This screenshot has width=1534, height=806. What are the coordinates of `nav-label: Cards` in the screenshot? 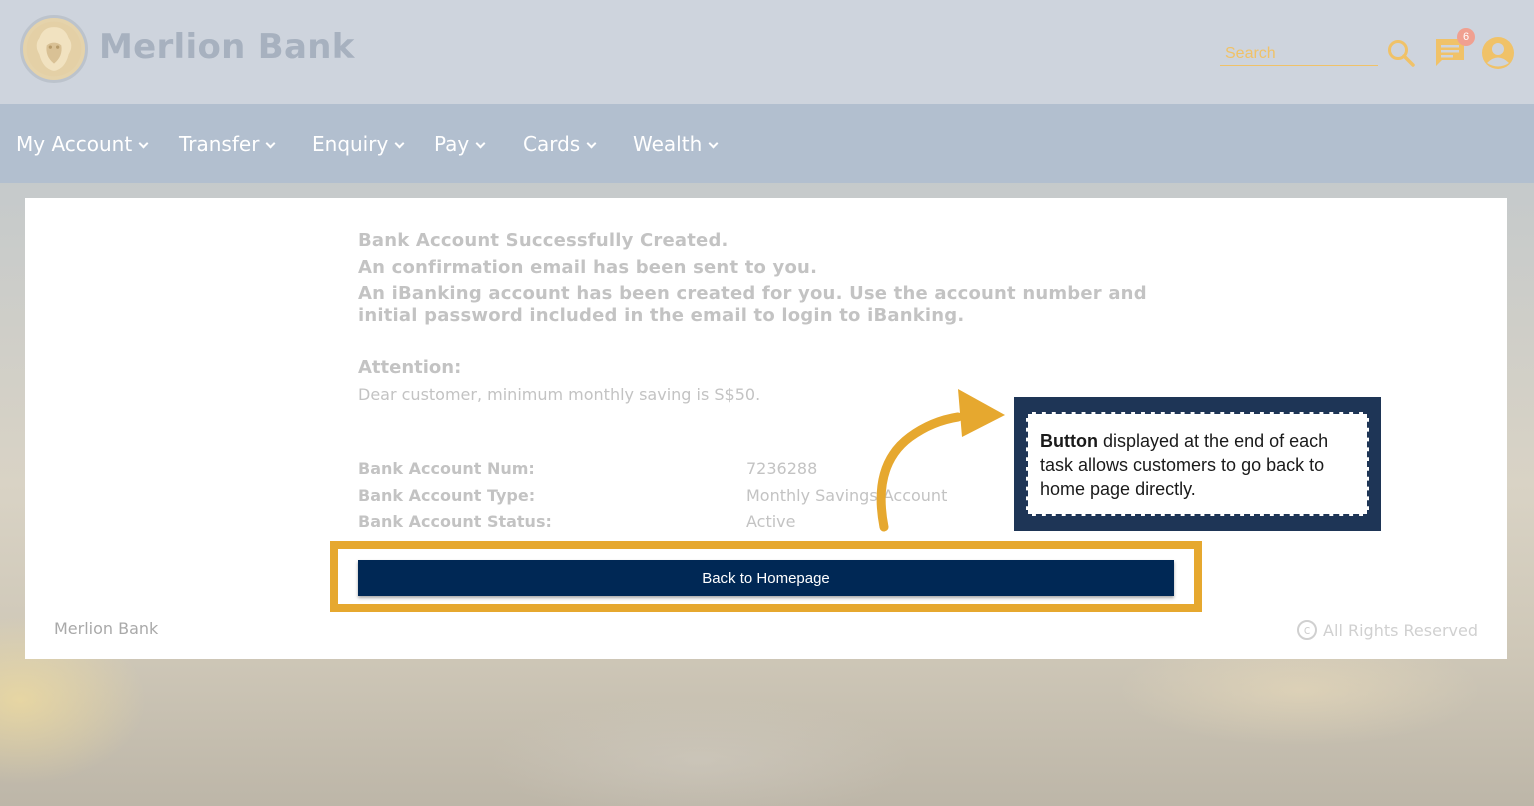 It's located at (552, 144).